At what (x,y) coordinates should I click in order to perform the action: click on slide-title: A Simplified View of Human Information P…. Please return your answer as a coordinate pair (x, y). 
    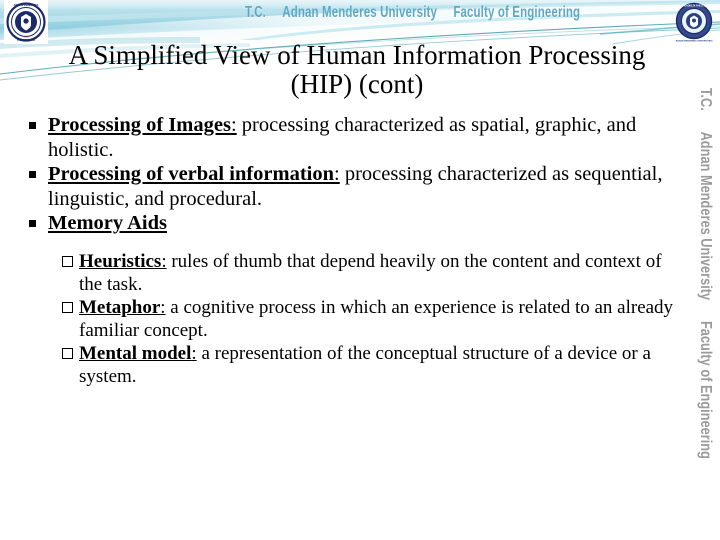
    Looking at the image, I should click on (357, 70).